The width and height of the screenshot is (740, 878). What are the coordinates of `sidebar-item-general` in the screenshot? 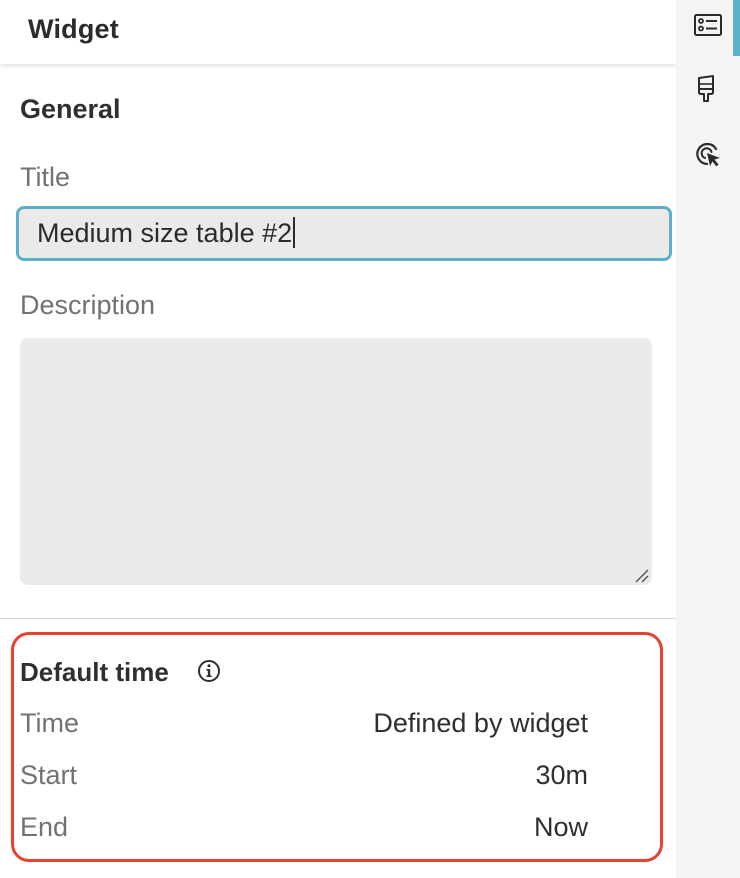 It's located at (708, 28).